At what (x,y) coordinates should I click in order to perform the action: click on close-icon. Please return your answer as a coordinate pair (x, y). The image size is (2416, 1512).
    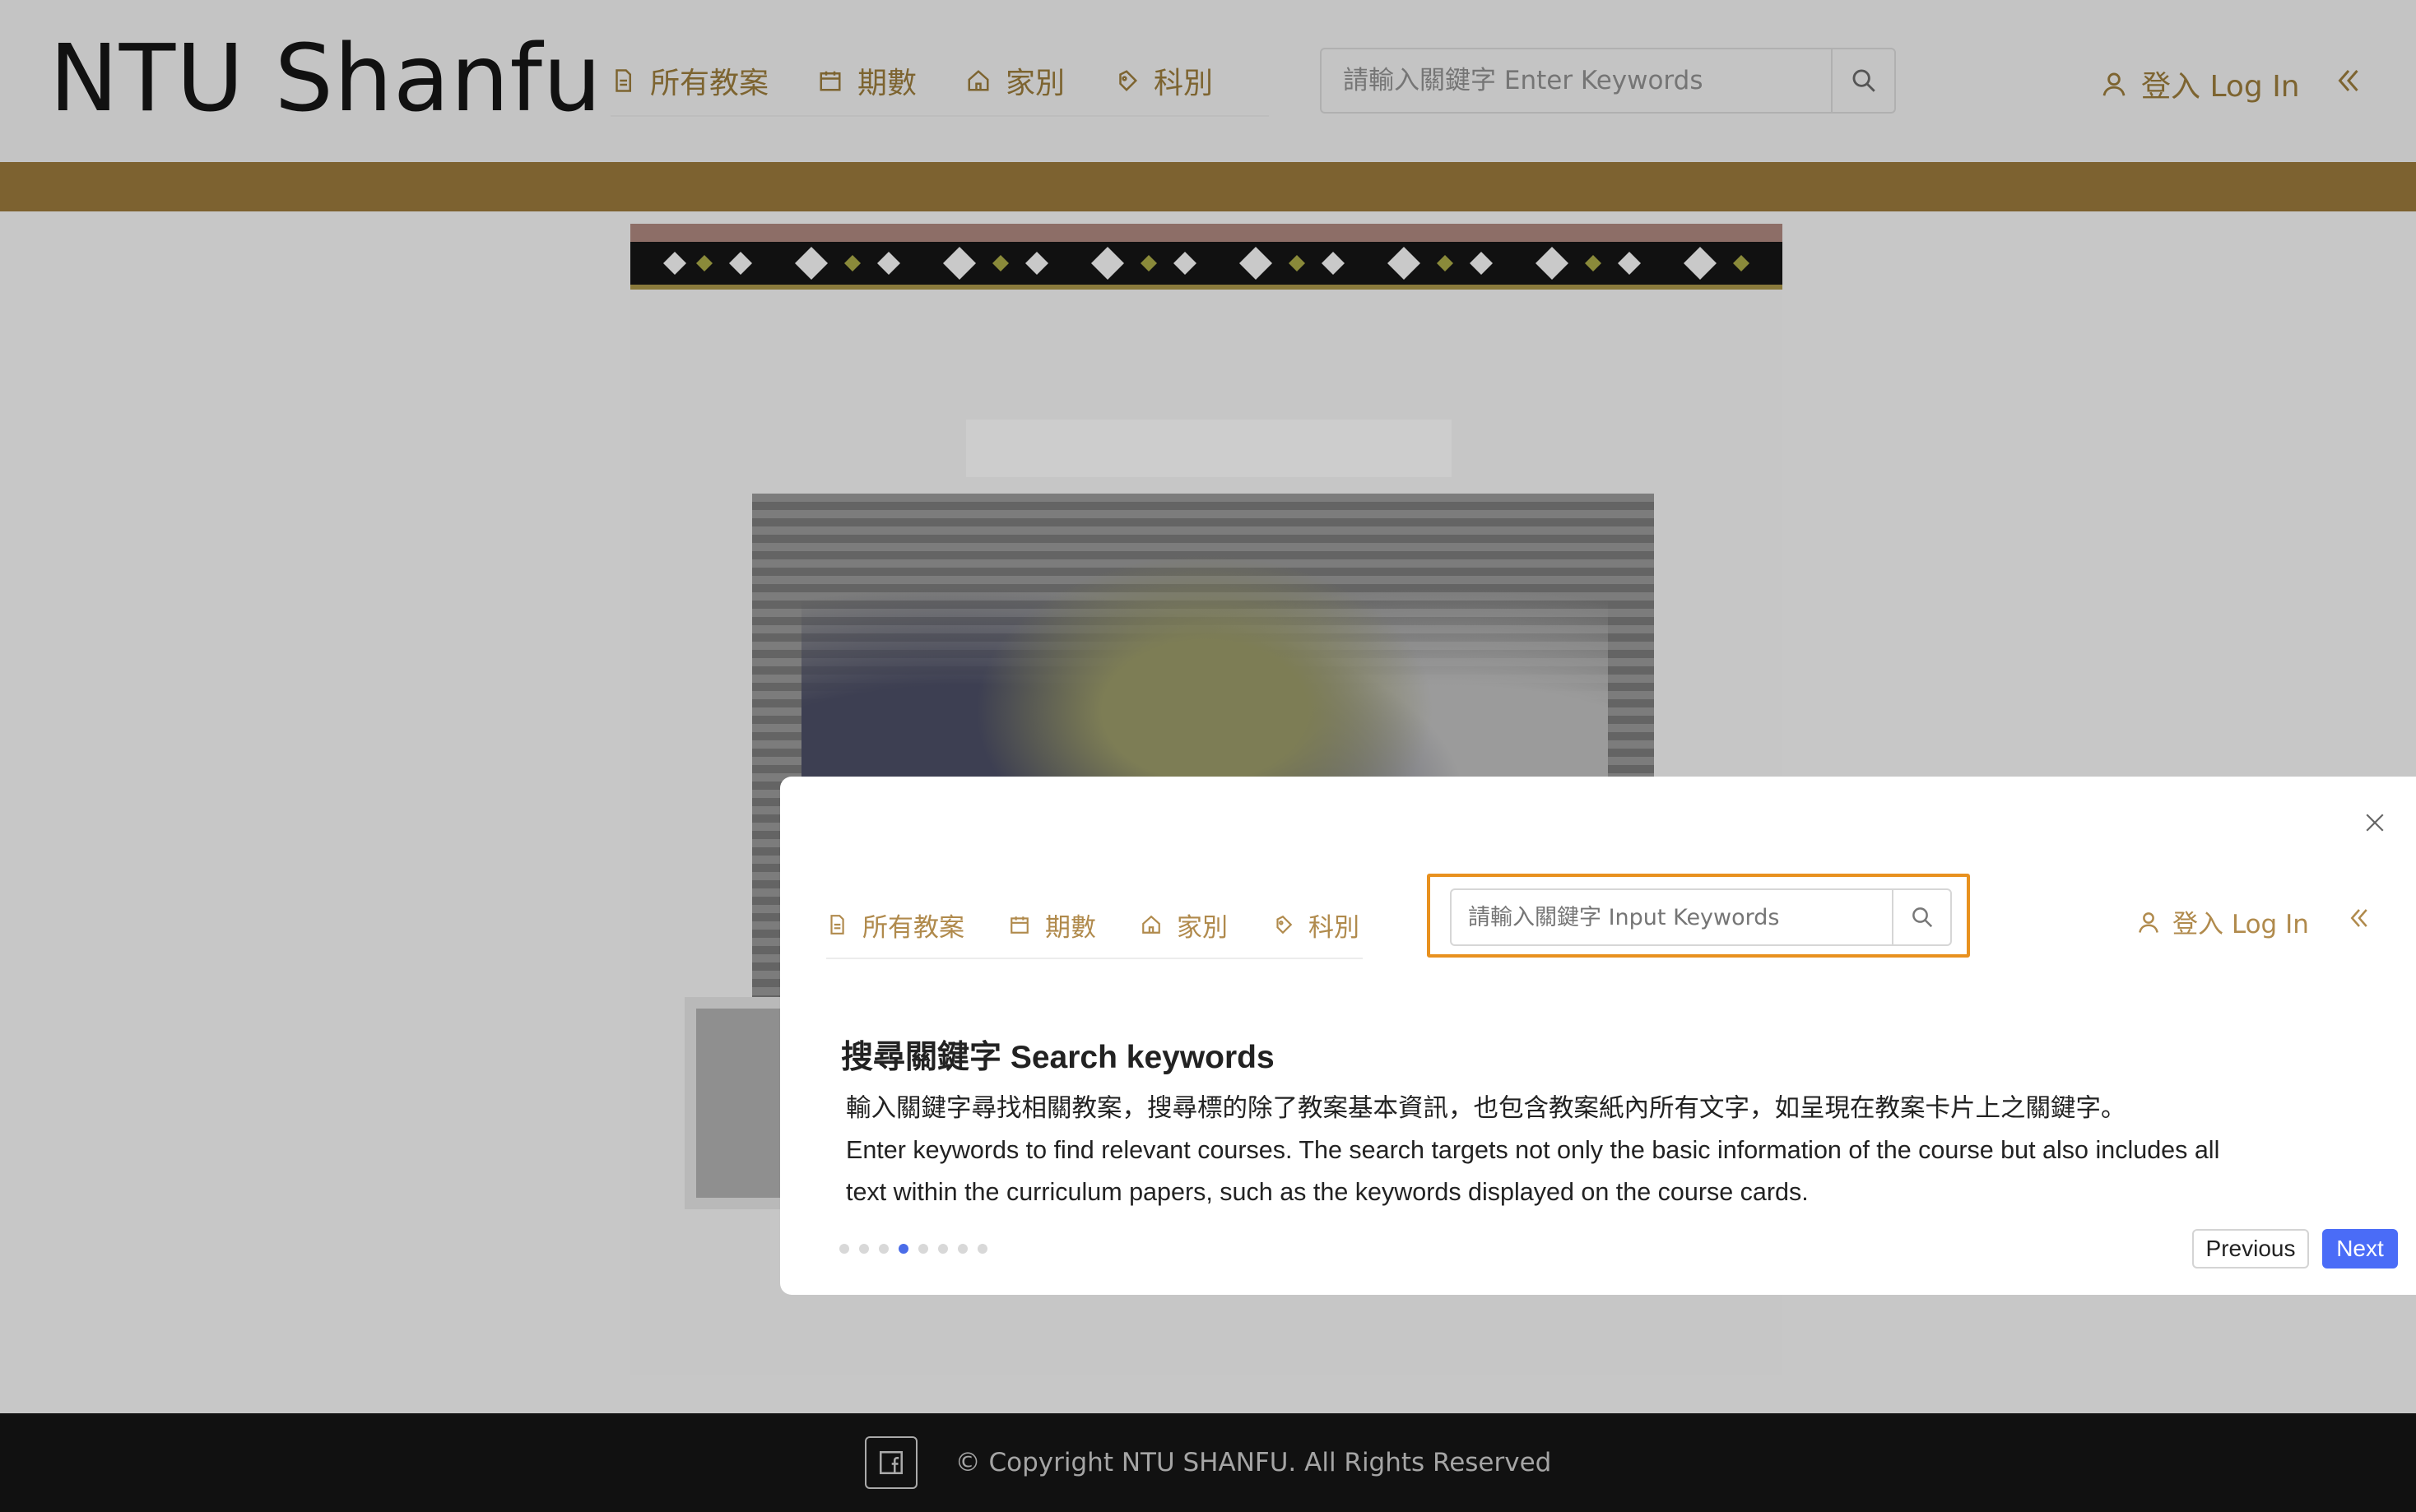
    Looking at the image, I should click on (2375, 823).